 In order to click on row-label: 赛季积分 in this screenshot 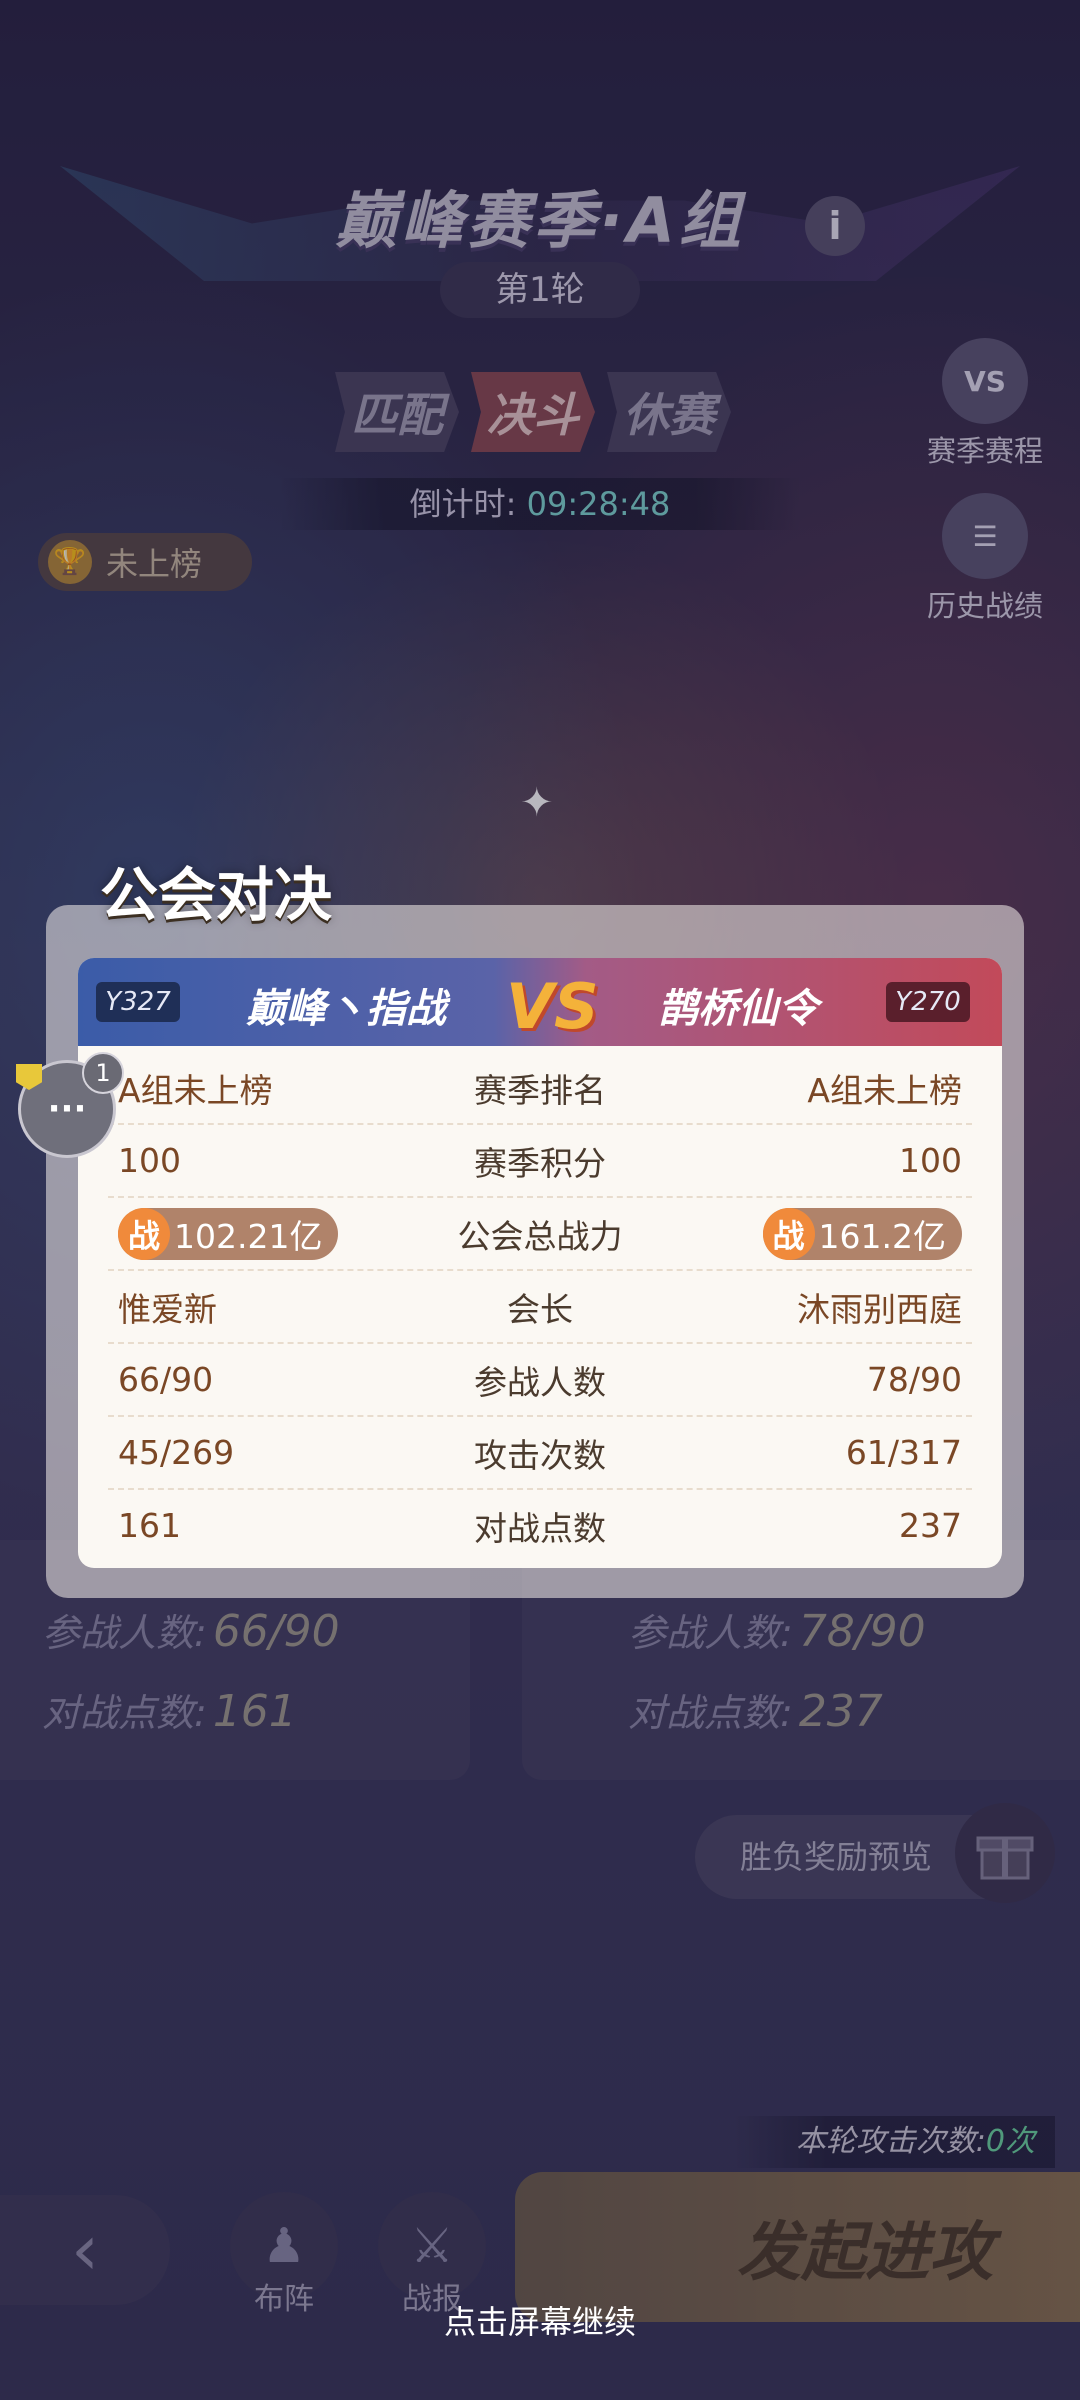, I will do `click(540, 1163)`.